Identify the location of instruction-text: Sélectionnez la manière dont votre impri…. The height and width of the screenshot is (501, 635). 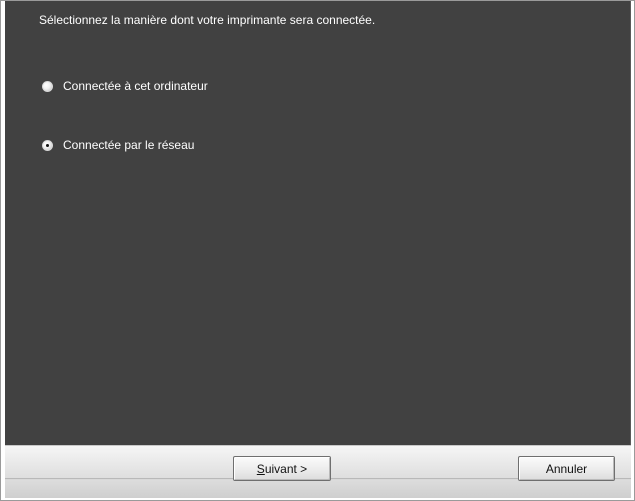
(207, 20).